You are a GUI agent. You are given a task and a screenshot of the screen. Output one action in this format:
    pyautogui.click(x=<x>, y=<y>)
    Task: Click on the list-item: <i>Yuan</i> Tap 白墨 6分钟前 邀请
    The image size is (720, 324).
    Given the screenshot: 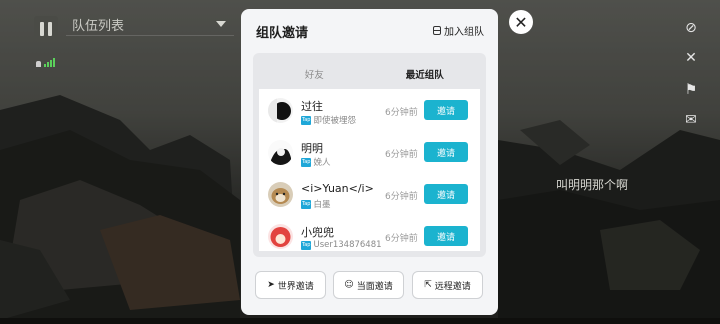 What is the action you would take?
    pyautogui.click(x=369, y=194)
    